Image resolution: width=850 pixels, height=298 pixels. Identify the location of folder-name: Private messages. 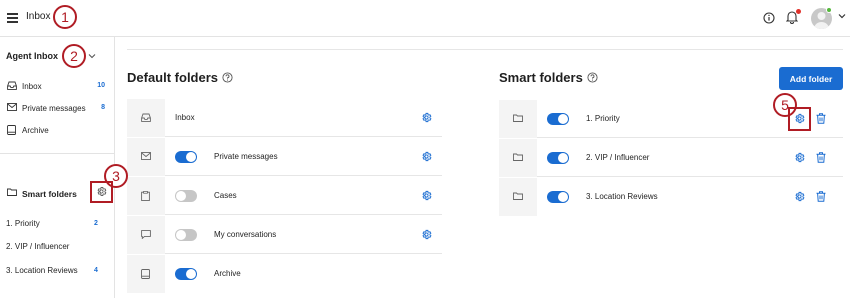
(246, 156).